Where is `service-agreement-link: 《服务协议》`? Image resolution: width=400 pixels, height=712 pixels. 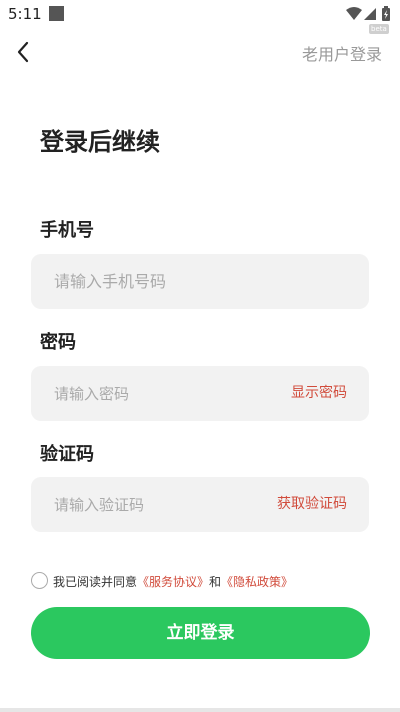
service-agreement-link: 《服务协议》 is located at coordinates (173, 582).